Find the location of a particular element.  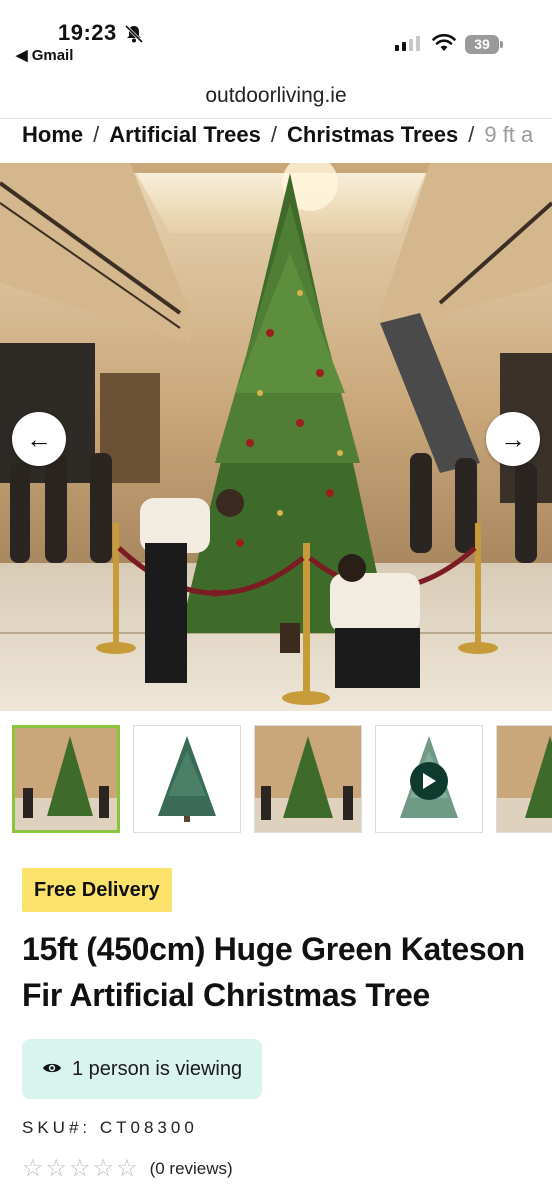

thumbnail-strip is located at coordinates (282, 780).